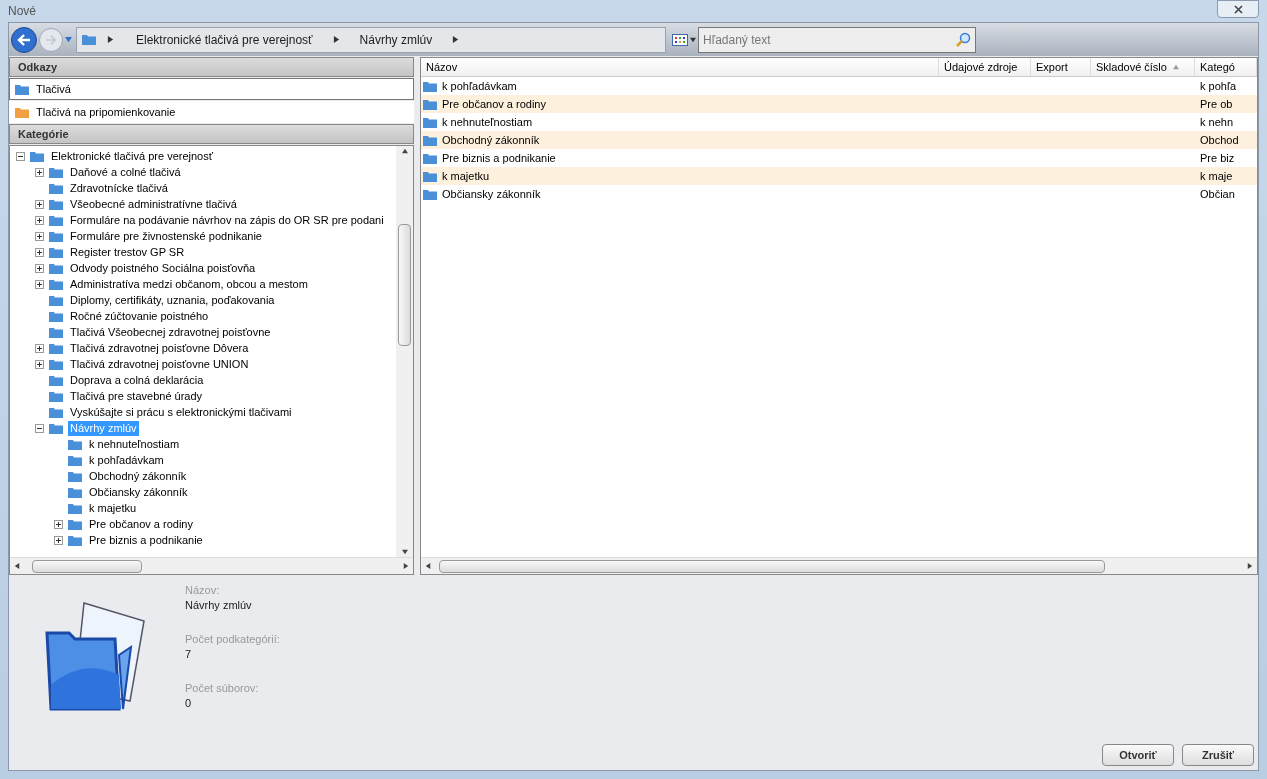 The image size is (1267, 779). Describe the element at coordinates (1238, 9) in the screenshot. I see `close-button` at that location.